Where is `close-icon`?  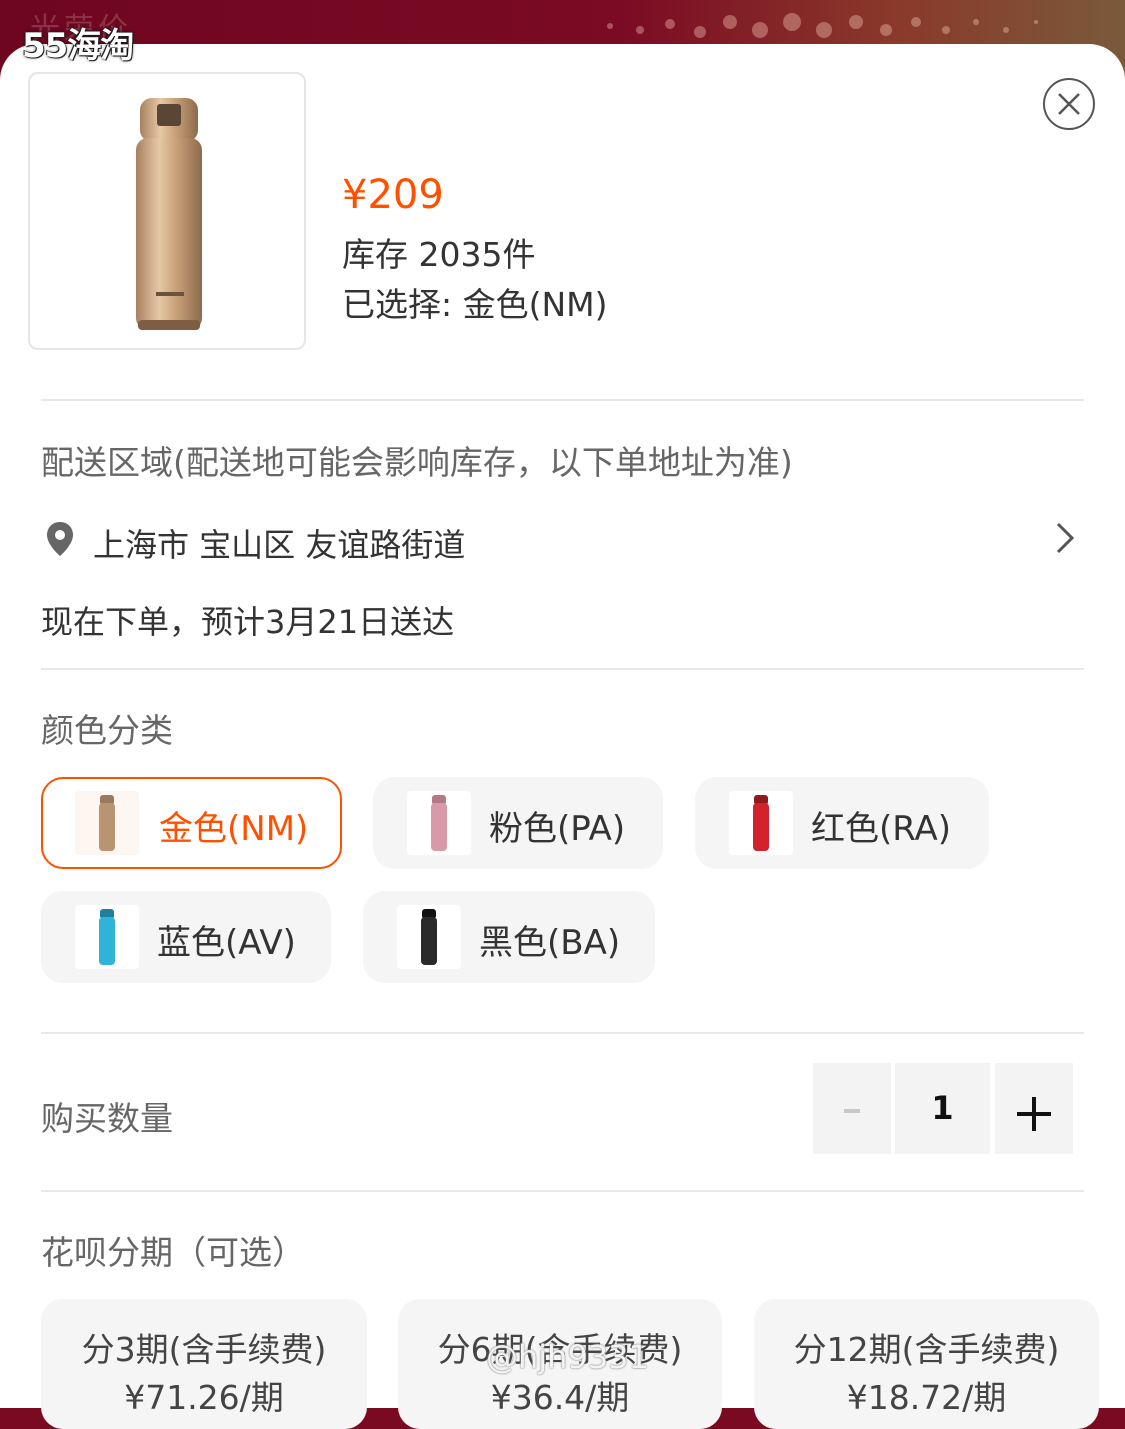 close-icon is located at coordinates (1069, 104).